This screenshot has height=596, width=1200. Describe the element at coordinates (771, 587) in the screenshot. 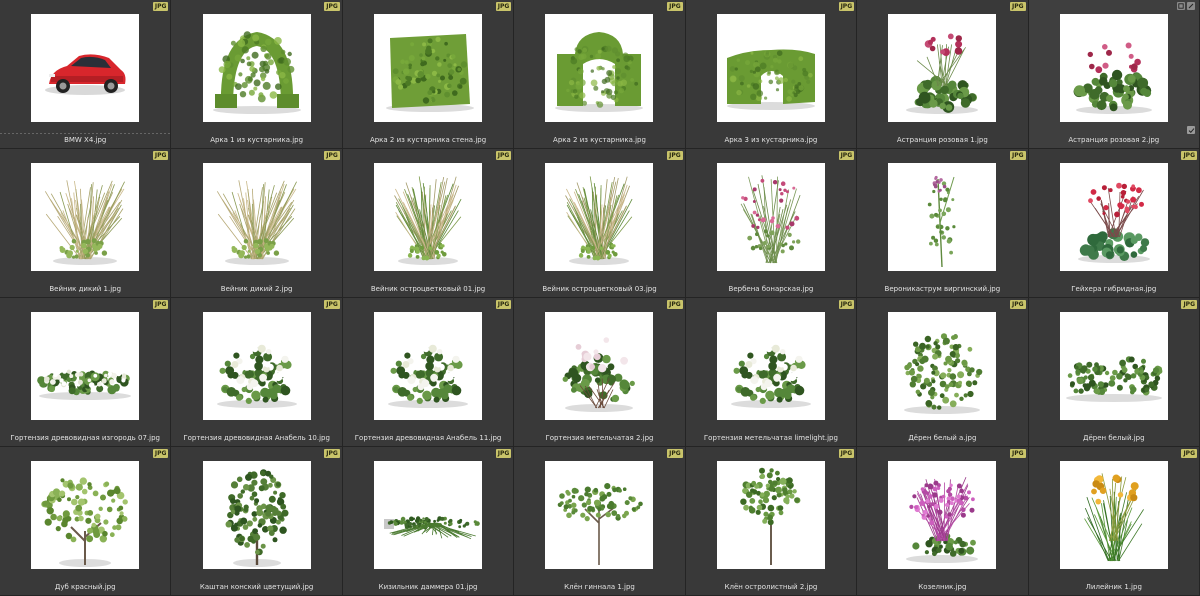

I see `file-name-label: Клён остролистный 2.jpg` at that location.